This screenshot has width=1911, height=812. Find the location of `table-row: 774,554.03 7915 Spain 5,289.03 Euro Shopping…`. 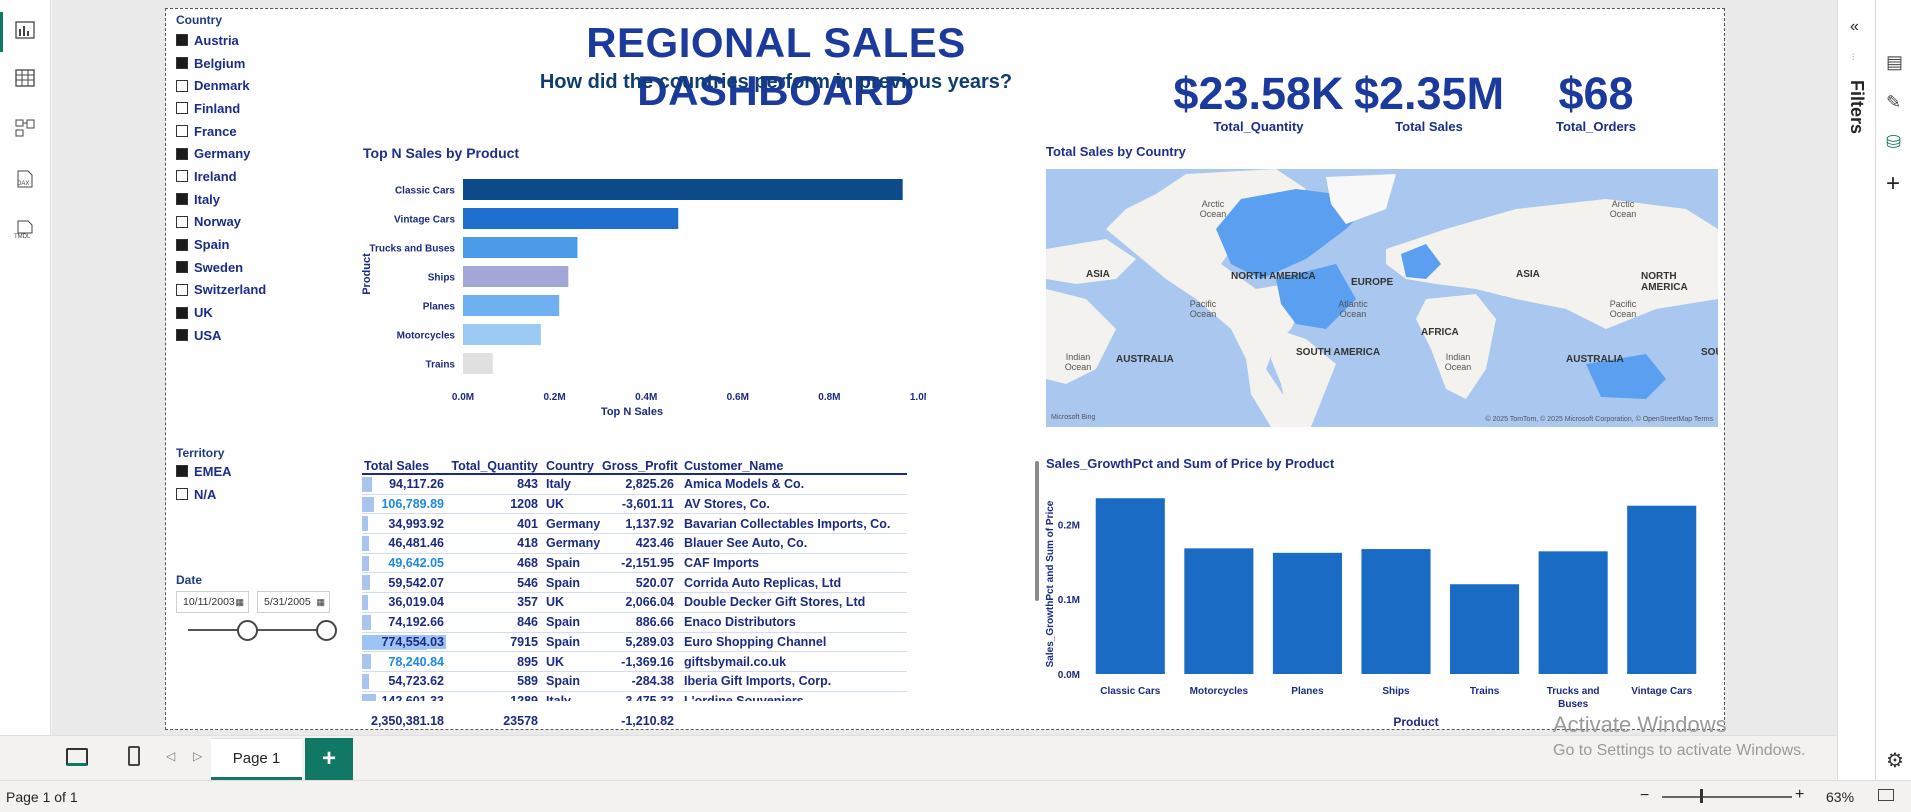

table-row: 774,554.03 7915 Spain 5,289.03 Euro Shopping… is located at coordinates (634, 643).